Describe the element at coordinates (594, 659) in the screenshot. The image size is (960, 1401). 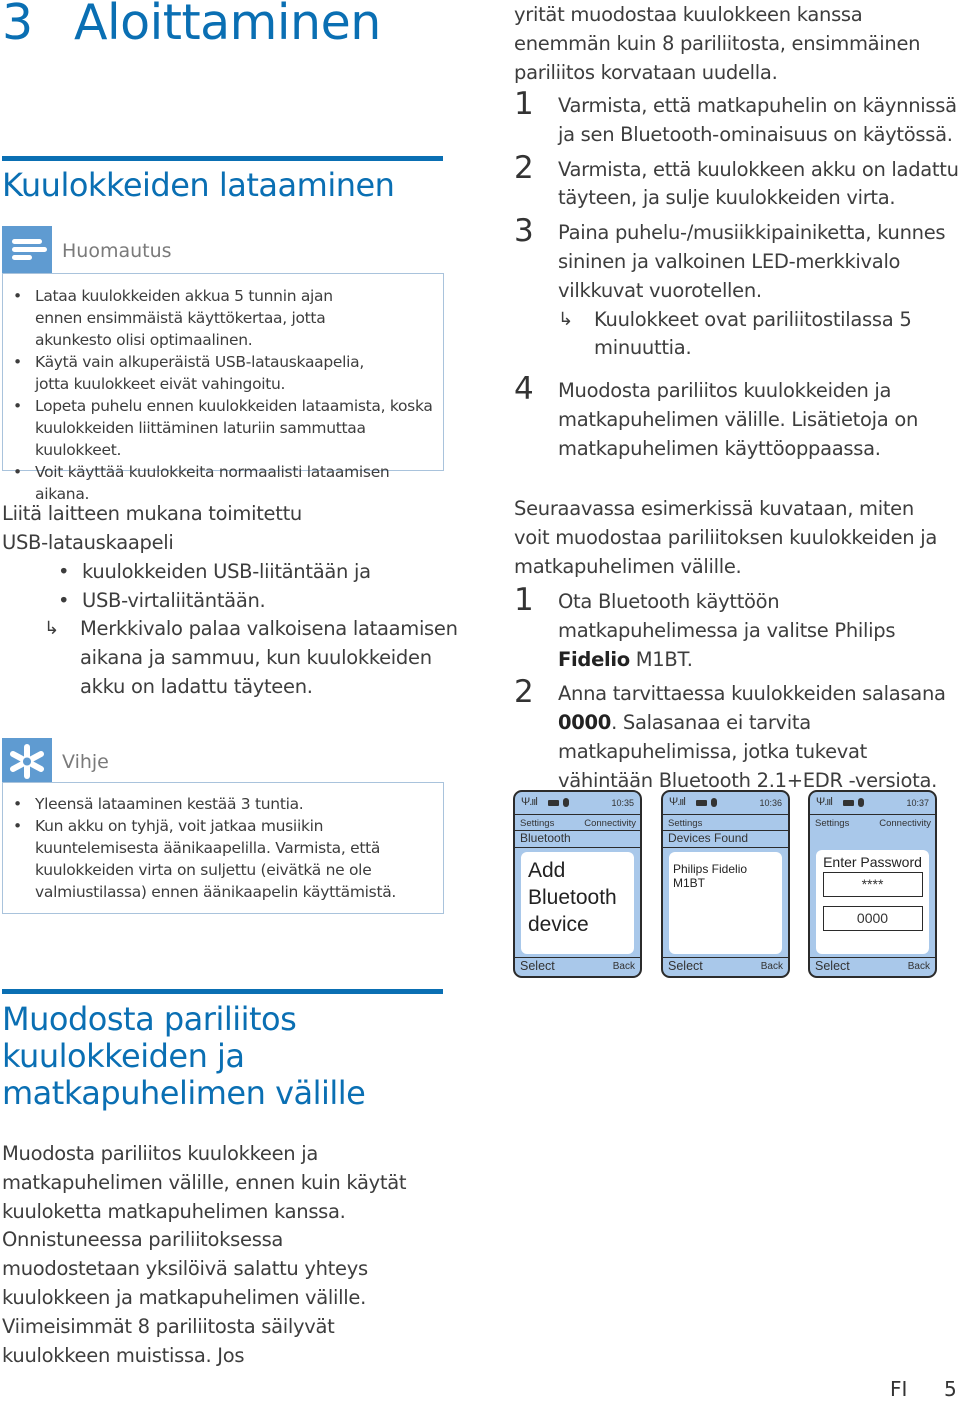
I see `step-bold: Fidelio` at that location.